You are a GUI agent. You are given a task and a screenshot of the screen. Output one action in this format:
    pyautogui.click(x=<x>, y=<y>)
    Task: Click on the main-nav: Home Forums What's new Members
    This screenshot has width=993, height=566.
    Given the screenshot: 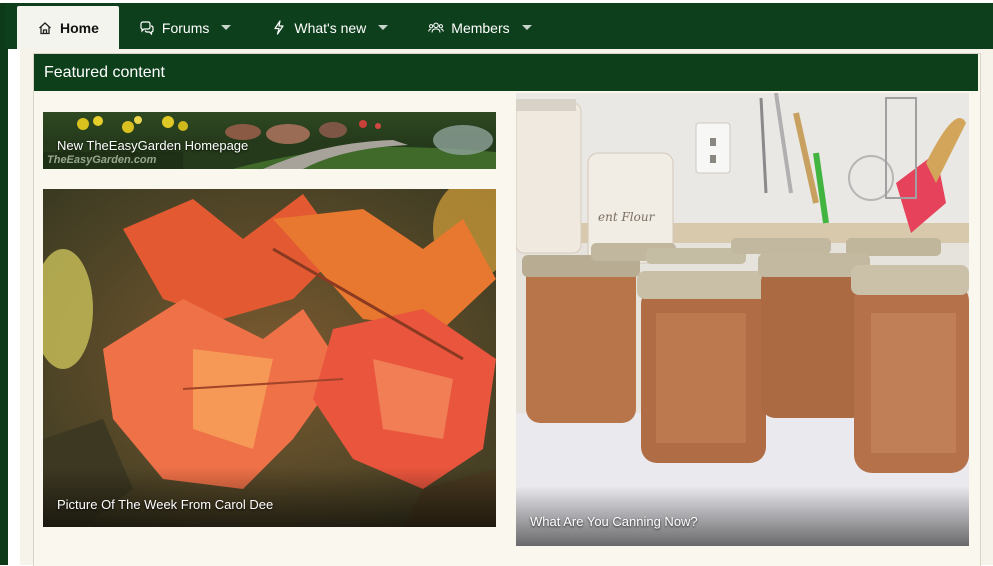 What is the action you would take?
    pyautogui.click(x=284, y=27)
    